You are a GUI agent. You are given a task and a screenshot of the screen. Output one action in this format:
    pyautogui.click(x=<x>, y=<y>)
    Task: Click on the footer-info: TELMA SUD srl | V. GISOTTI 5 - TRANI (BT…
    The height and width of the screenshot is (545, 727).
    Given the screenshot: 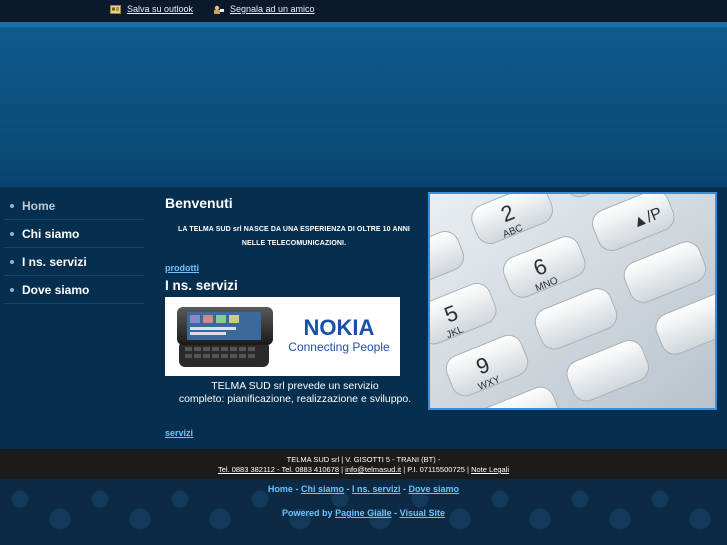 What is the action you would take?
    pyautogui.click(x=363, y=464)
    